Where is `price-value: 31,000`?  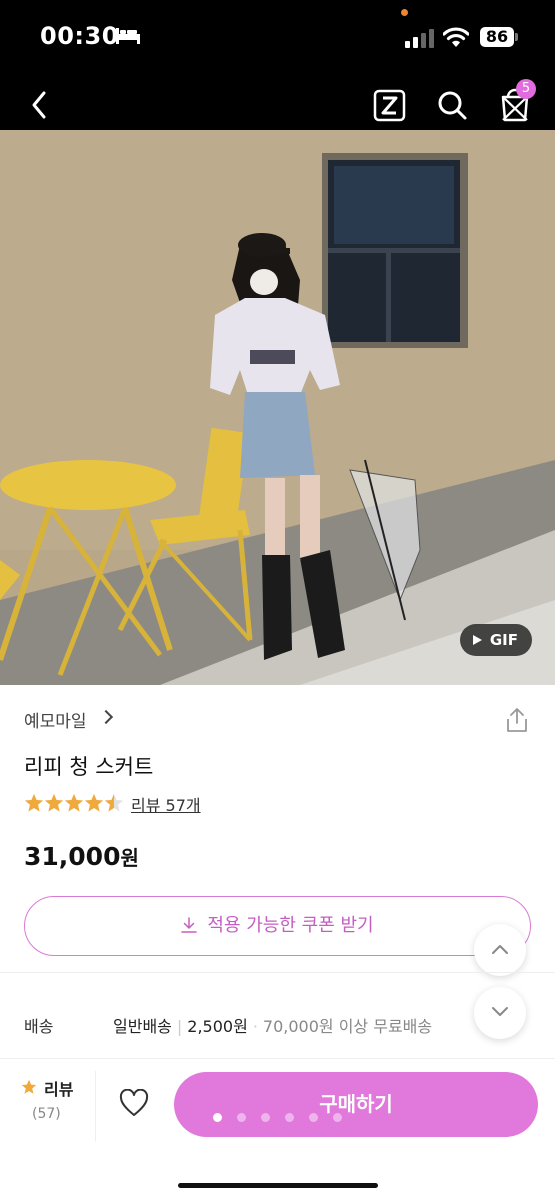
price-value: 31,000 is located at coordinates (72, 856).